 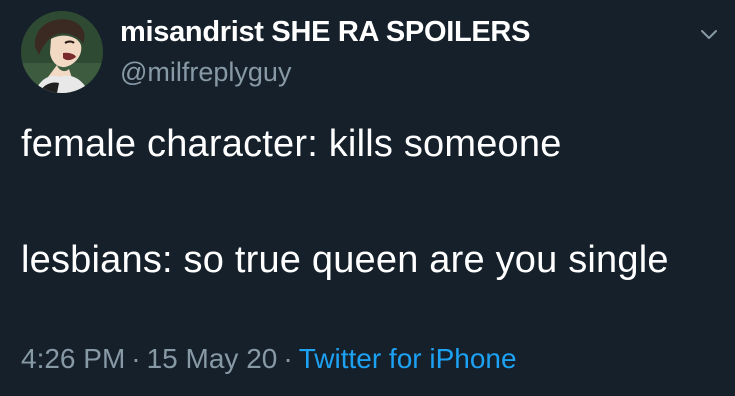 I want to click on user-handle: @milfreplyguy, so click(x=205, y=72).